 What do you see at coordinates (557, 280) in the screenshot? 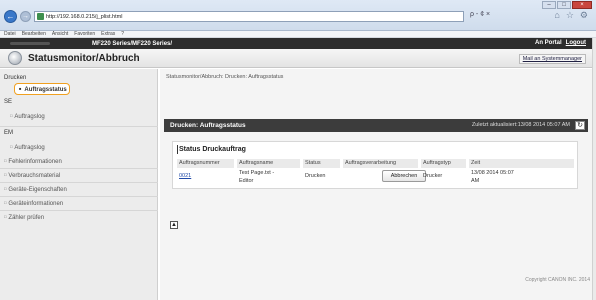
I see `copyright: Copyright CANON INC. 2014` at bounding box center [557, 280].